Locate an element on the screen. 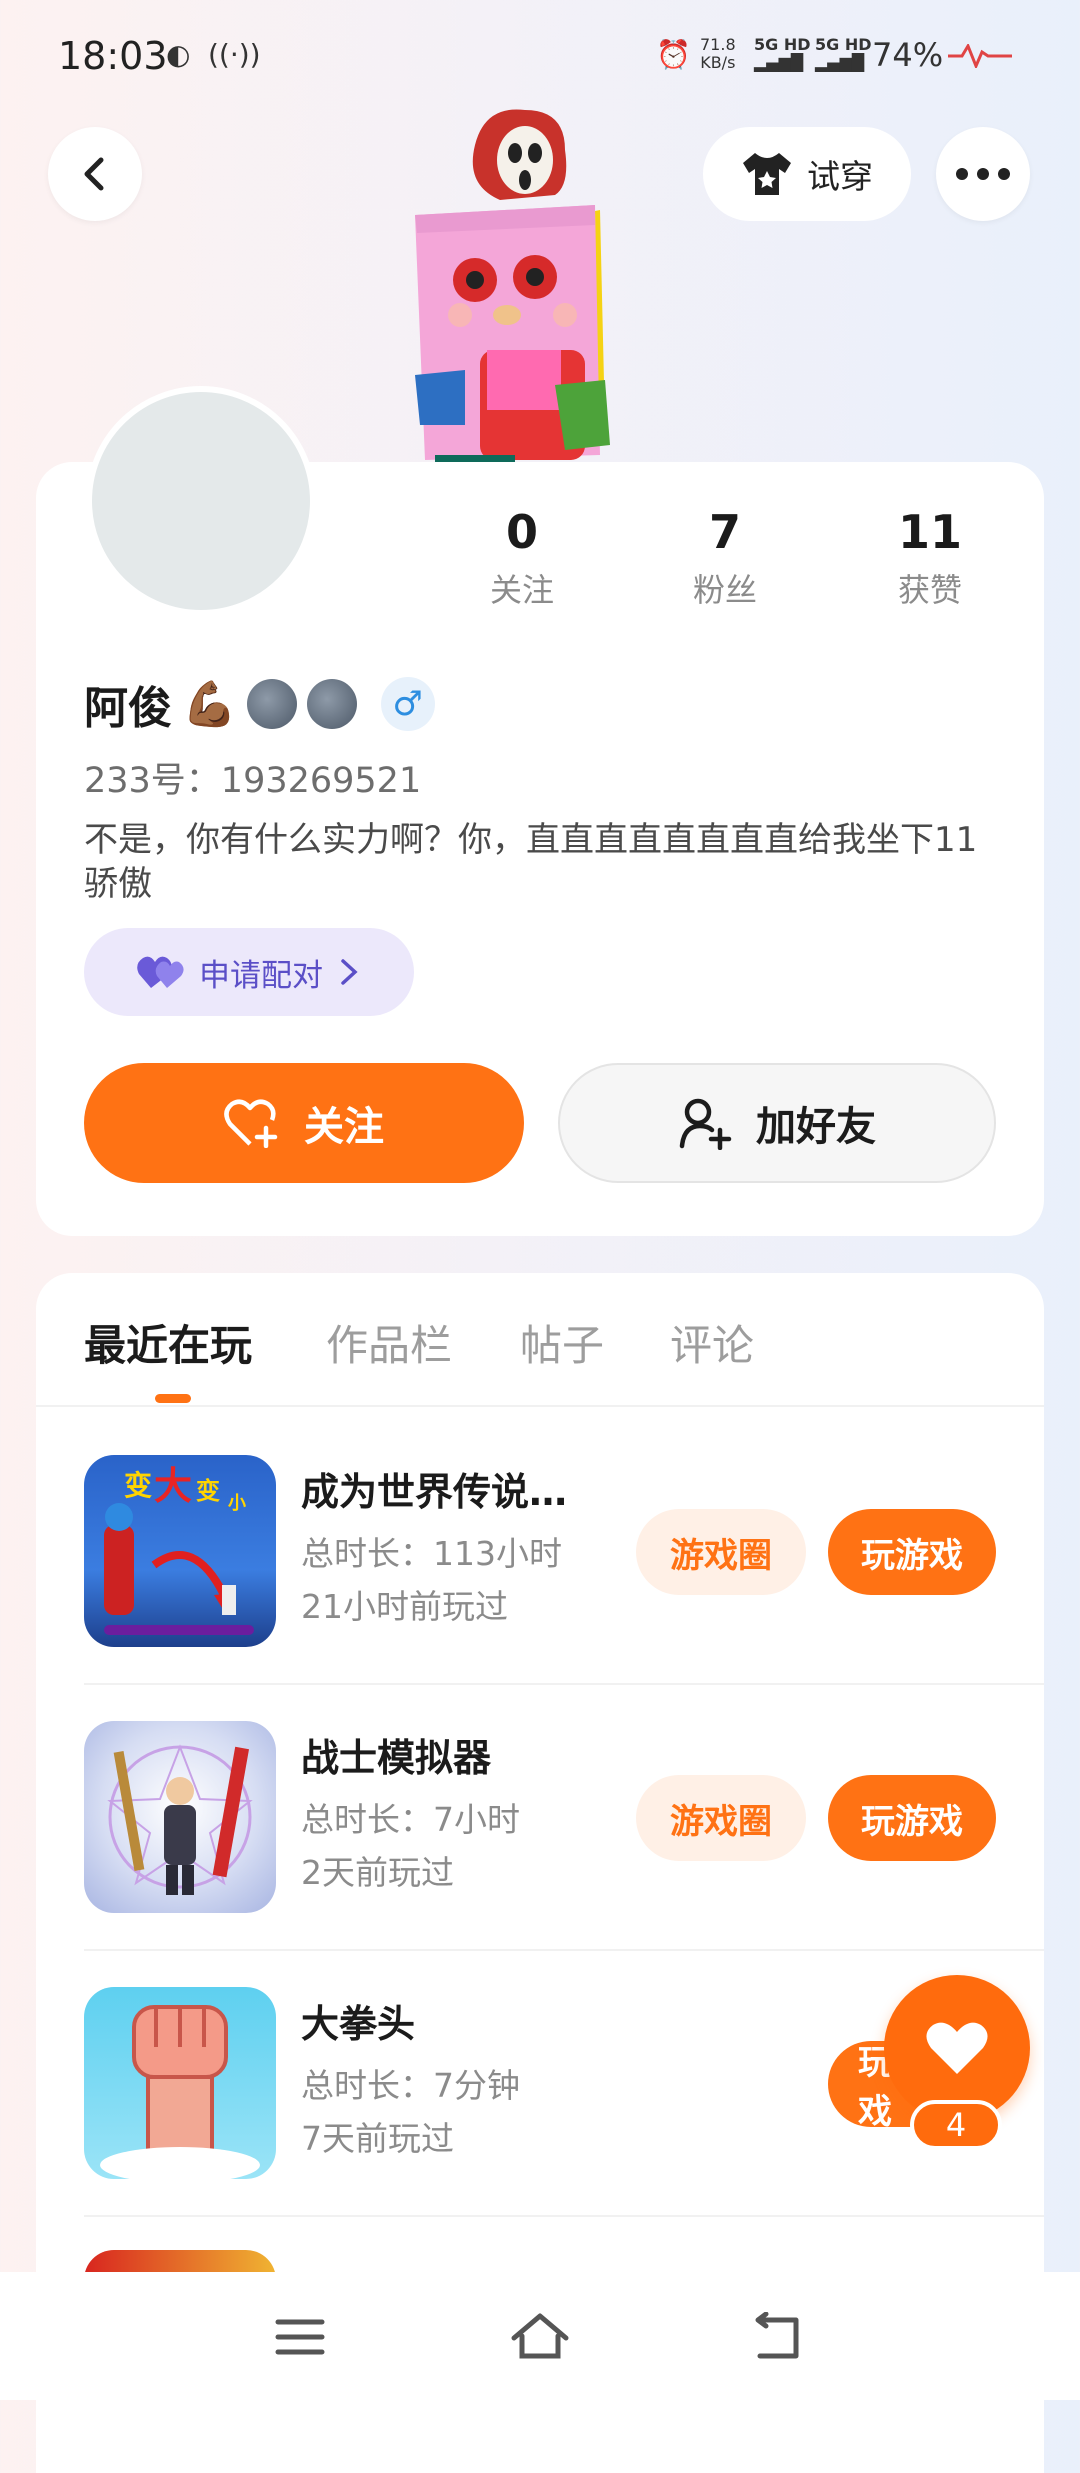 This screenshot has height=2473, width=1080. game-title: 战士模拟器 is located at coordinates (396, 1758).